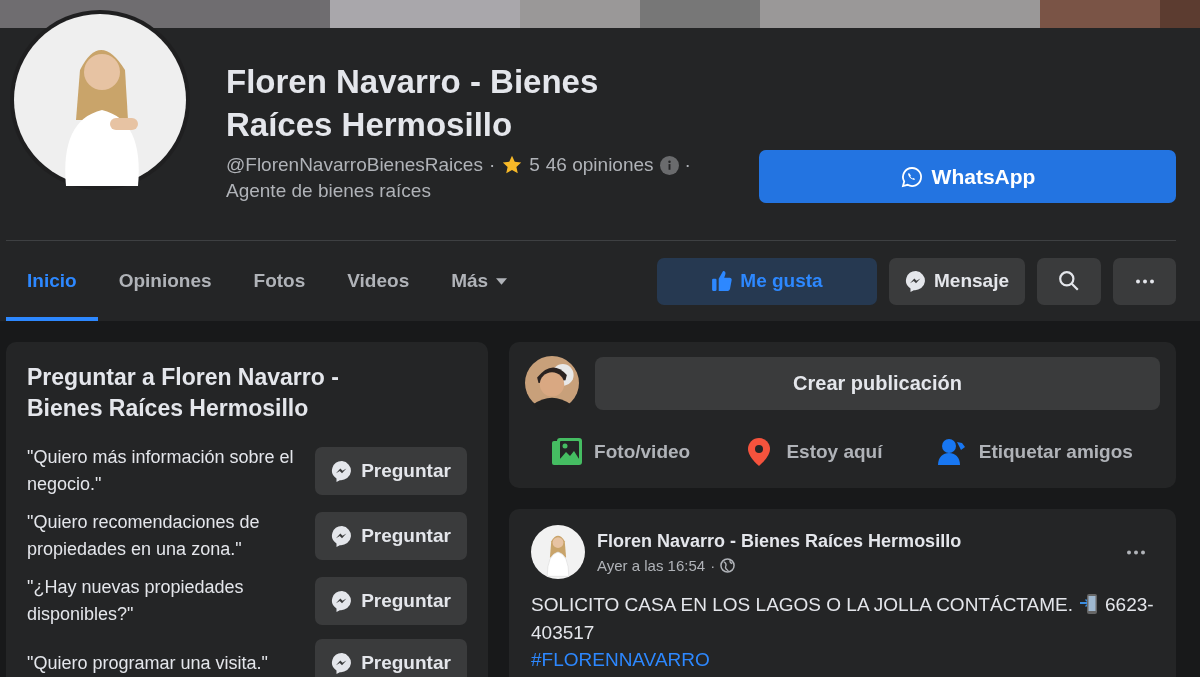 The image size is (1200, 677). Describe the element at coordinates (378, 281) in the screenshot. I see `nav-tab: Videos` at that location.